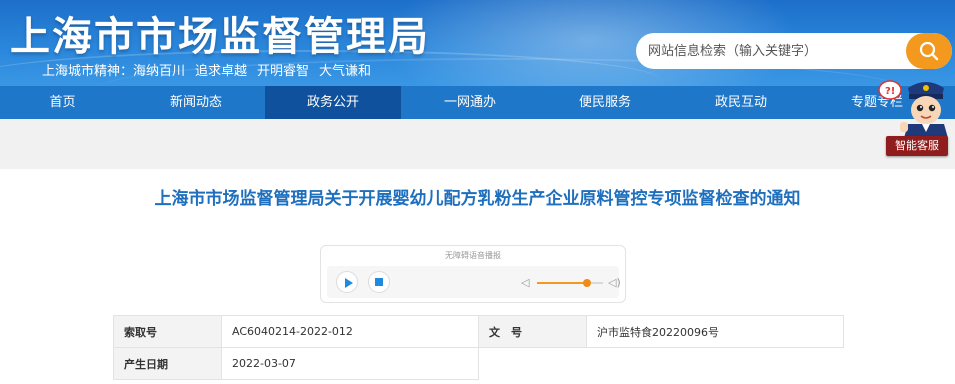 This screenshot has width=955, height=384. I want to click on nav-item-services: 便民服务, so click(605, 102).